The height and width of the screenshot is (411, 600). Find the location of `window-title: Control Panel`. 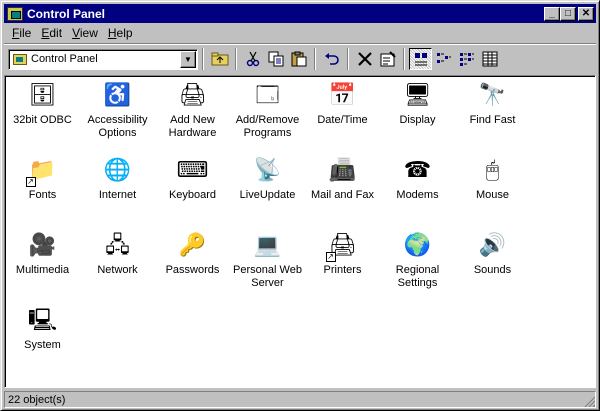

window-title: Control Panel is located at coordinates (66, 13).